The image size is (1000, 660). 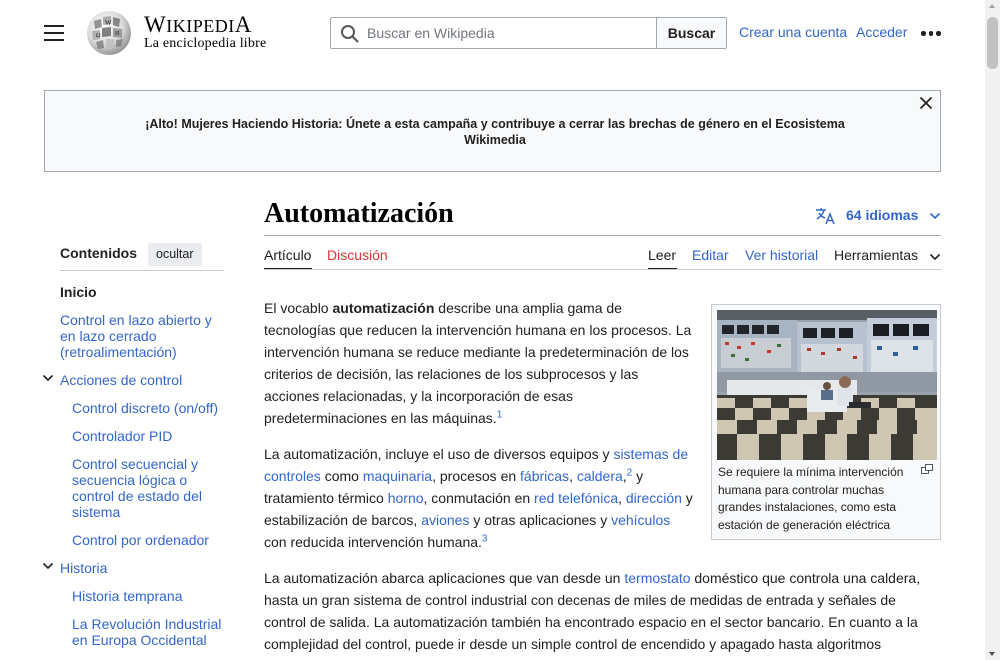 What do you see at coordinates (781, 255) in the screenshot?
I see `tab-ver-historial: Ver historial` at bounding box center [781, 255].